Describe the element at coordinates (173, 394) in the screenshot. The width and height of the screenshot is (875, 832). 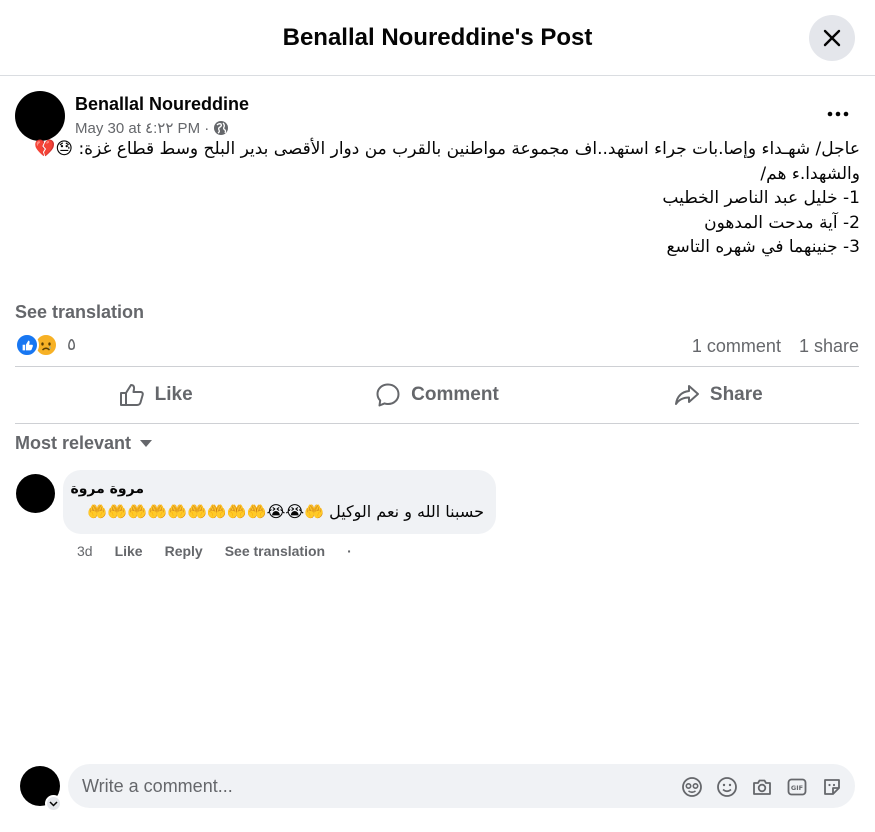
I see `like-button-label: Like` at that location.